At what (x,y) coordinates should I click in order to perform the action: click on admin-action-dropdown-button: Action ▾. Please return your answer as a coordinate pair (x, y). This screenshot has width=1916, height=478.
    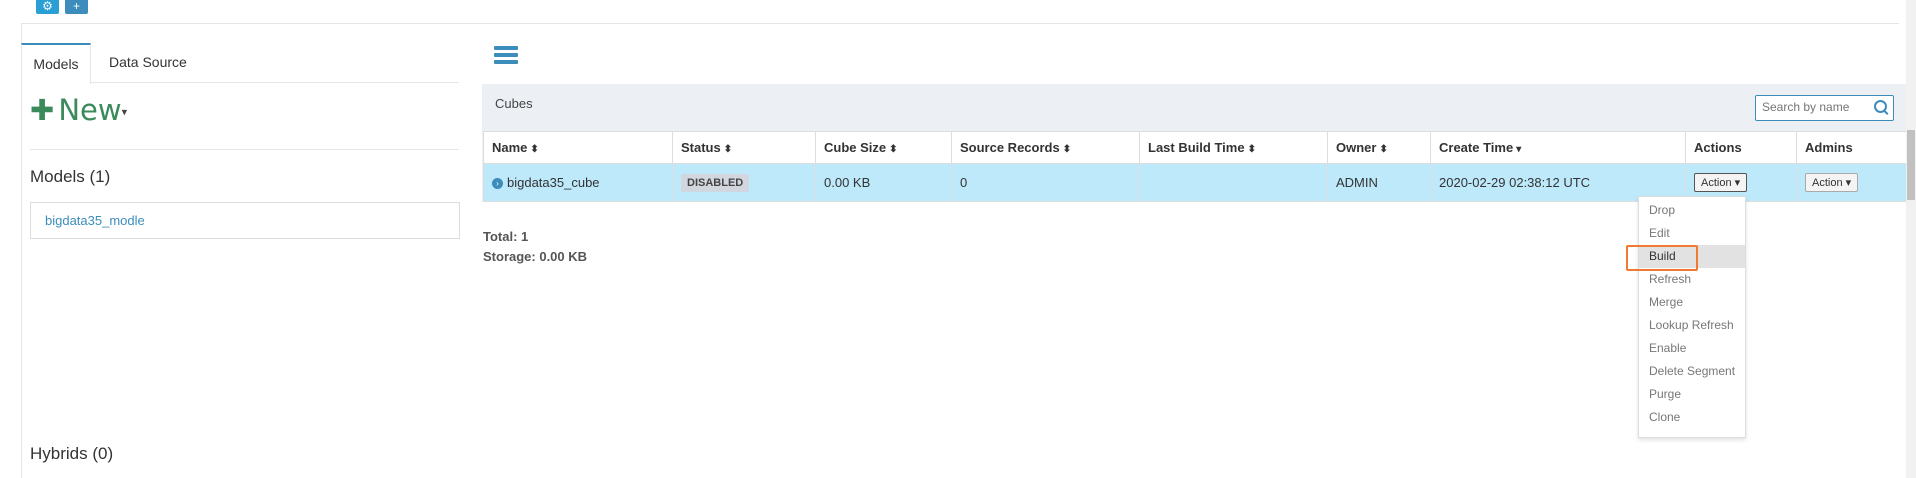
    Looking at the image, I should click on (1832, 182).